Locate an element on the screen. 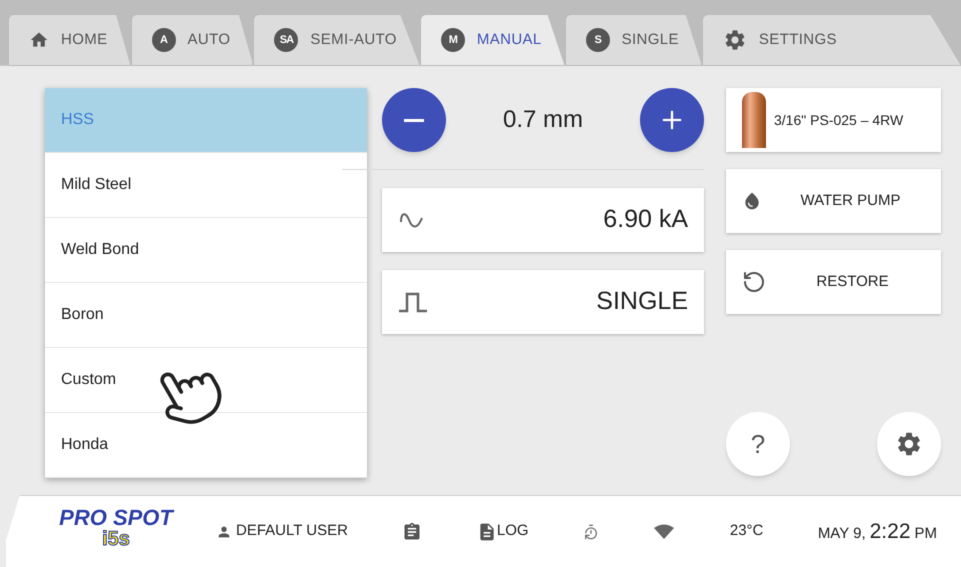  mode-tab: HOME is located at coordinates (69, 40).